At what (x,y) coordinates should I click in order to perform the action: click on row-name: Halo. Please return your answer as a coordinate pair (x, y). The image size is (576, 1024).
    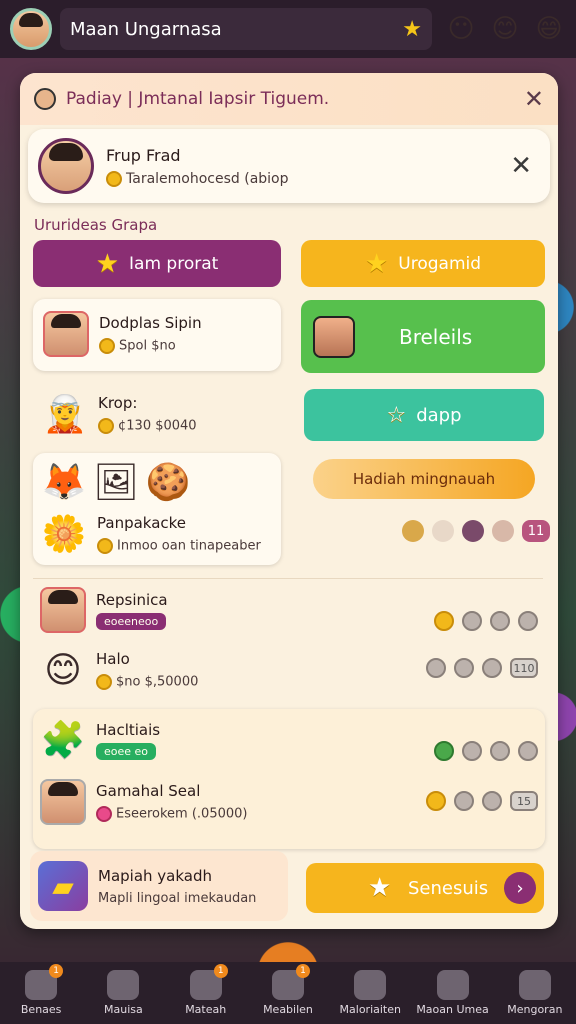
    Looking at the image, I should click on (113, 659).